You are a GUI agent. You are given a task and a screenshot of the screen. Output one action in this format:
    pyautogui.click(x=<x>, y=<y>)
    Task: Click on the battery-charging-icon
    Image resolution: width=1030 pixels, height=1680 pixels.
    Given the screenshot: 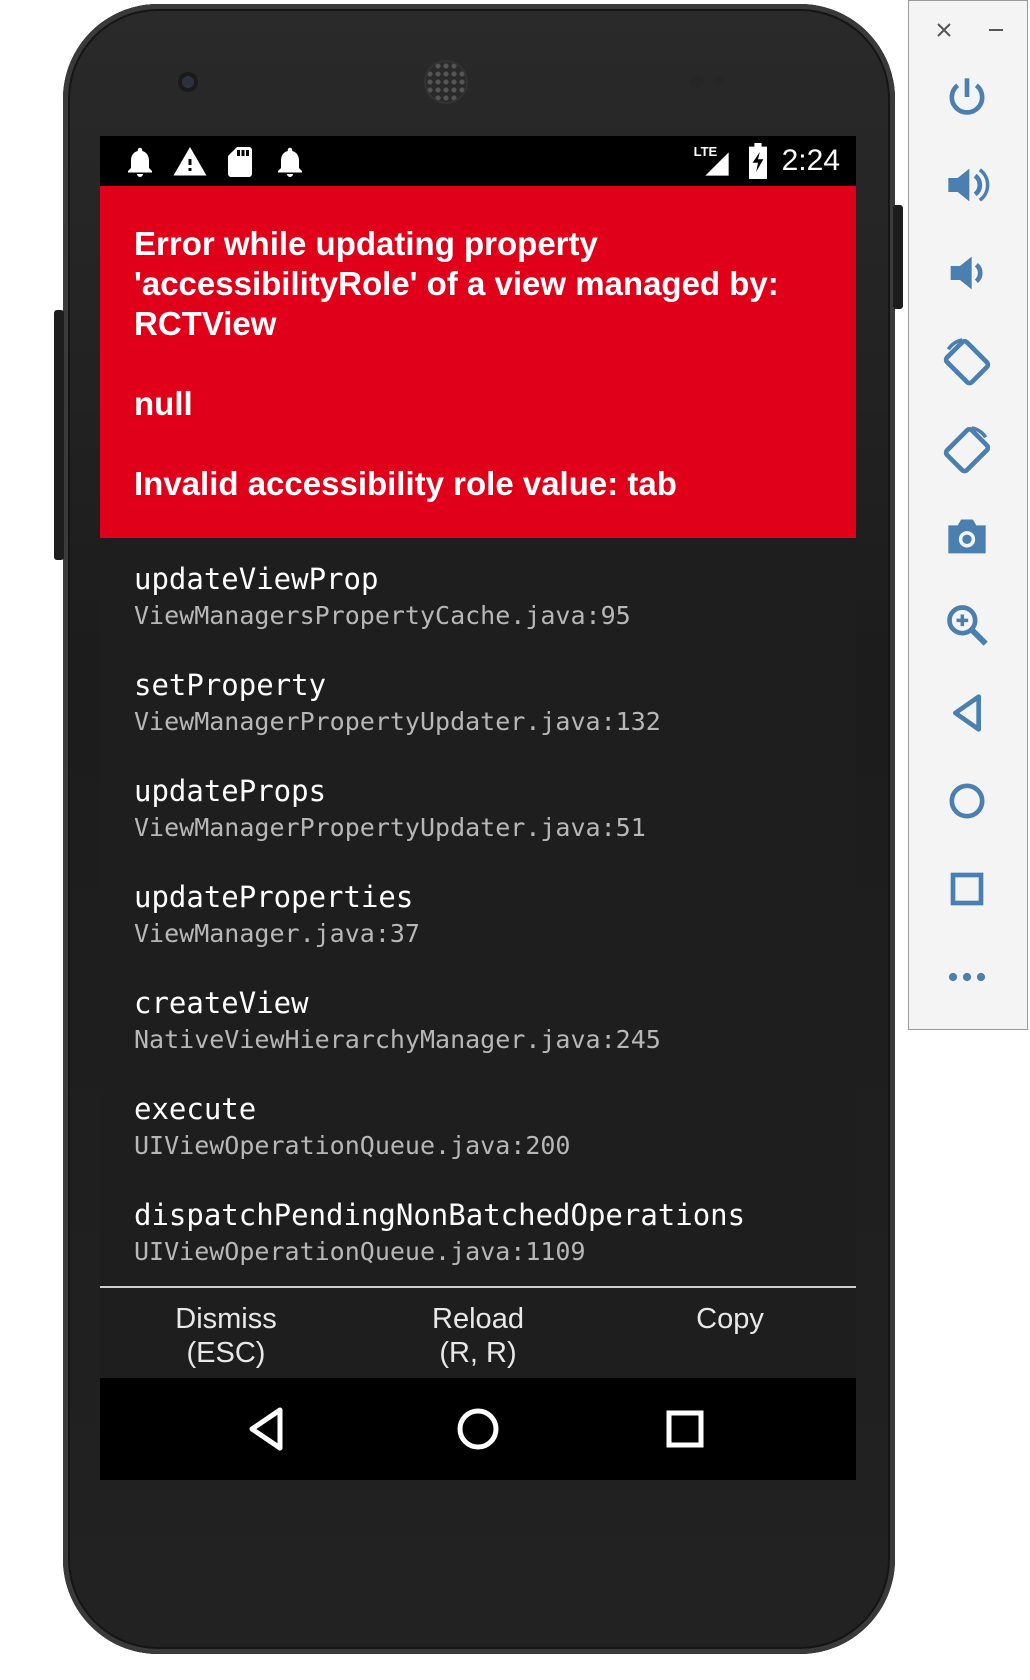 What is the action you would take?
    pyautogui.click(x=757, y=161)
    